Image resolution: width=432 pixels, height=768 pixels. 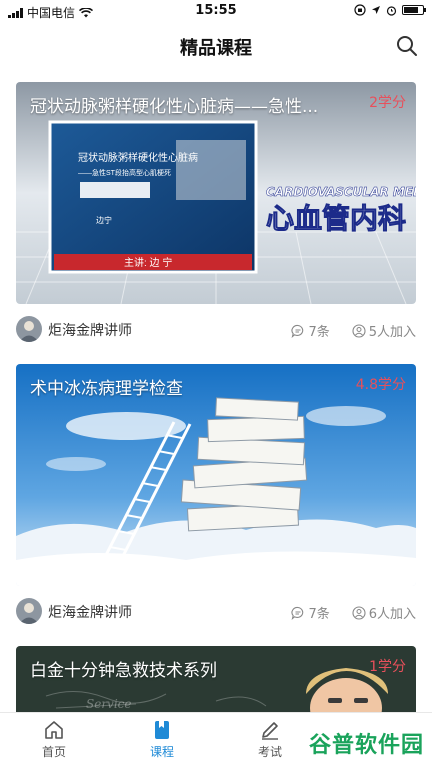 I want to click on tab-courses: 课程, so click(x=162, y=739).